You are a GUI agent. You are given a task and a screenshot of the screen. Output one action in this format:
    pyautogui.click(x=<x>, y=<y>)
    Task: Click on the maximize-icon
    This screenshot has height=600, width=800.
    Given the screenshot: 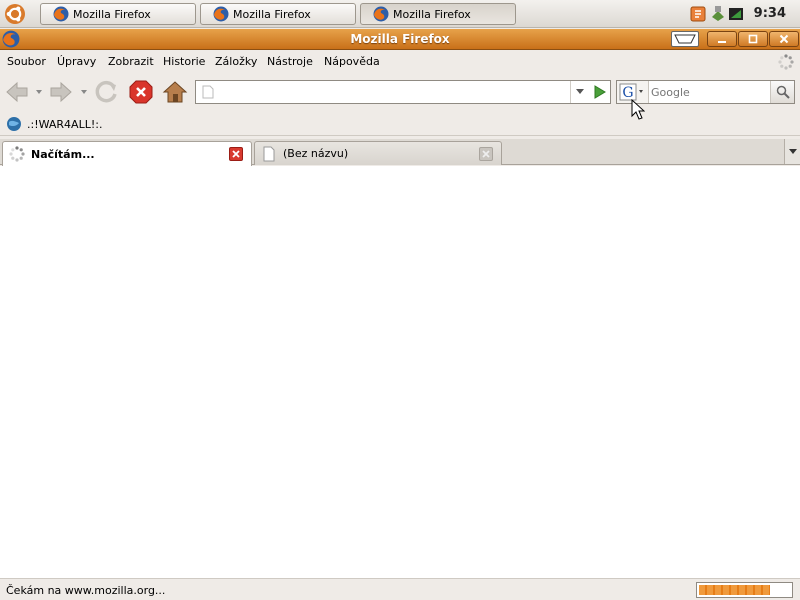 What is the action you would take?
    pyautogui.click(x=753, y=39)
    